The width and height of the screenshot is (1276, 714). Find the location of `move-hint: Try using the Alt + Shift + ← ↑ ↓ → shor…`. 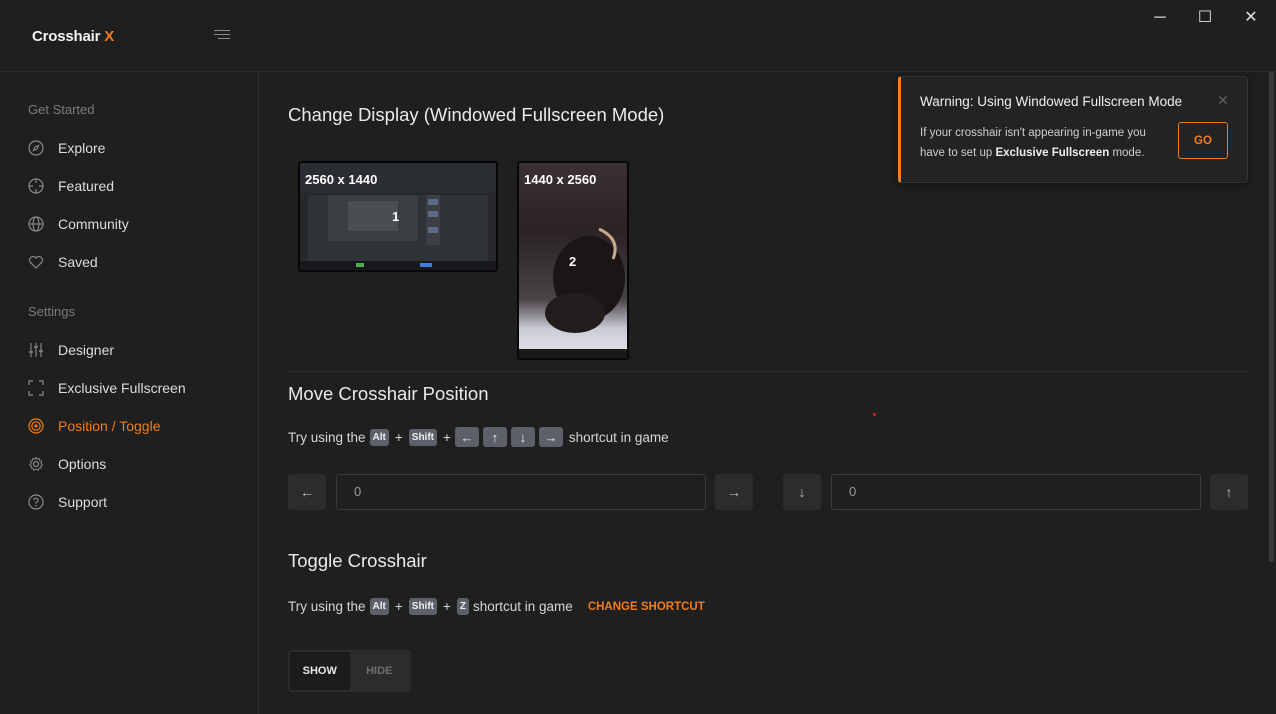

move-hint: Try using the Alt + Shift + ← ↑ ↓ → shor… is located at coordinates (478, 437).